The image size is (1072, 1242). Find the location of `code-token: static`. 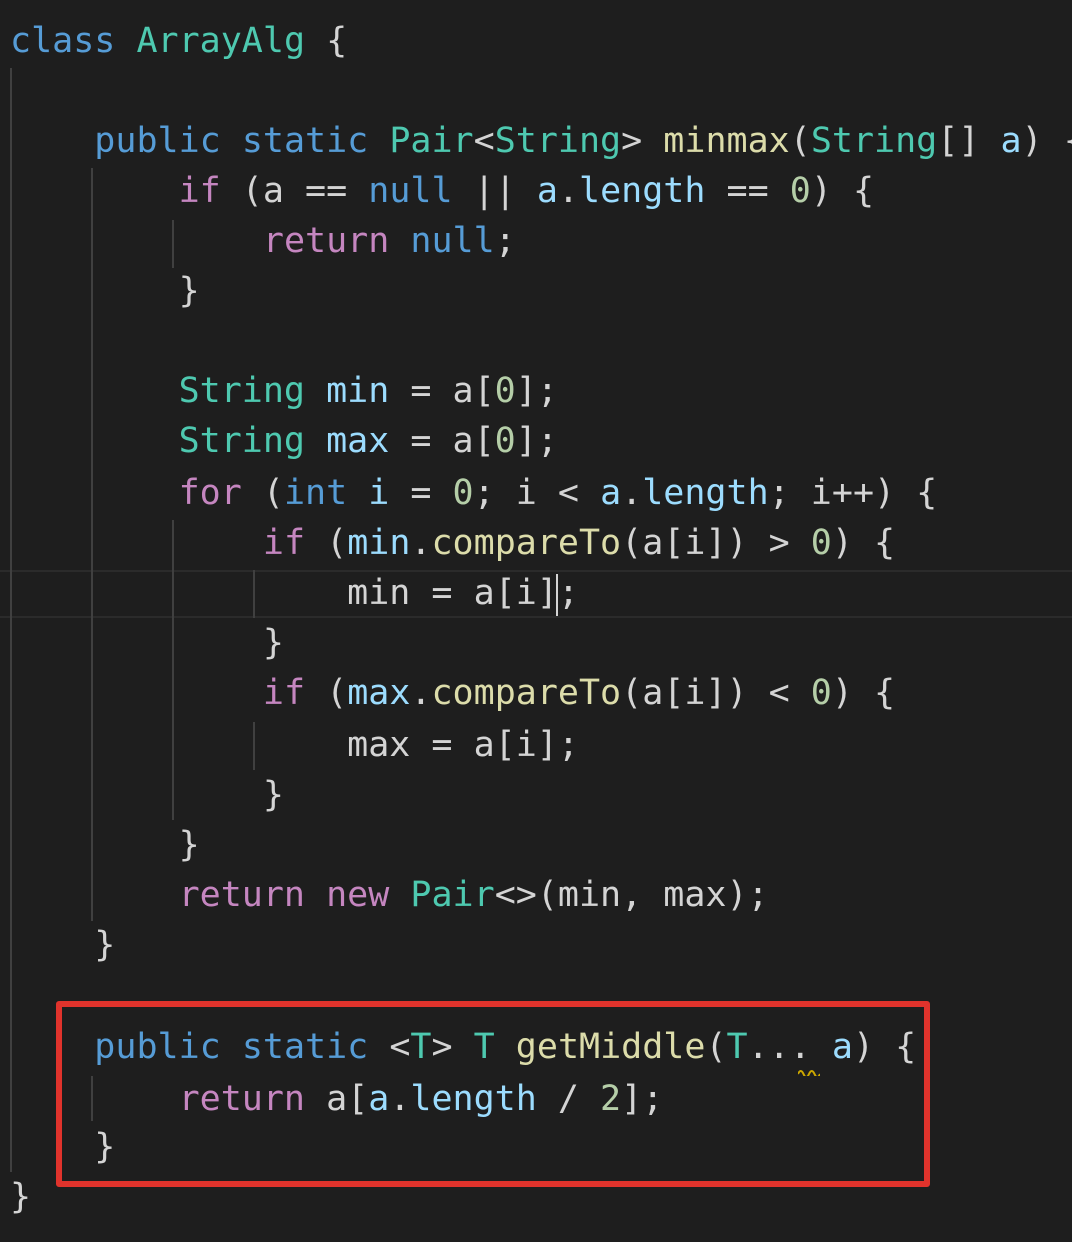

code-token: static is located at coordinates (305, 141).